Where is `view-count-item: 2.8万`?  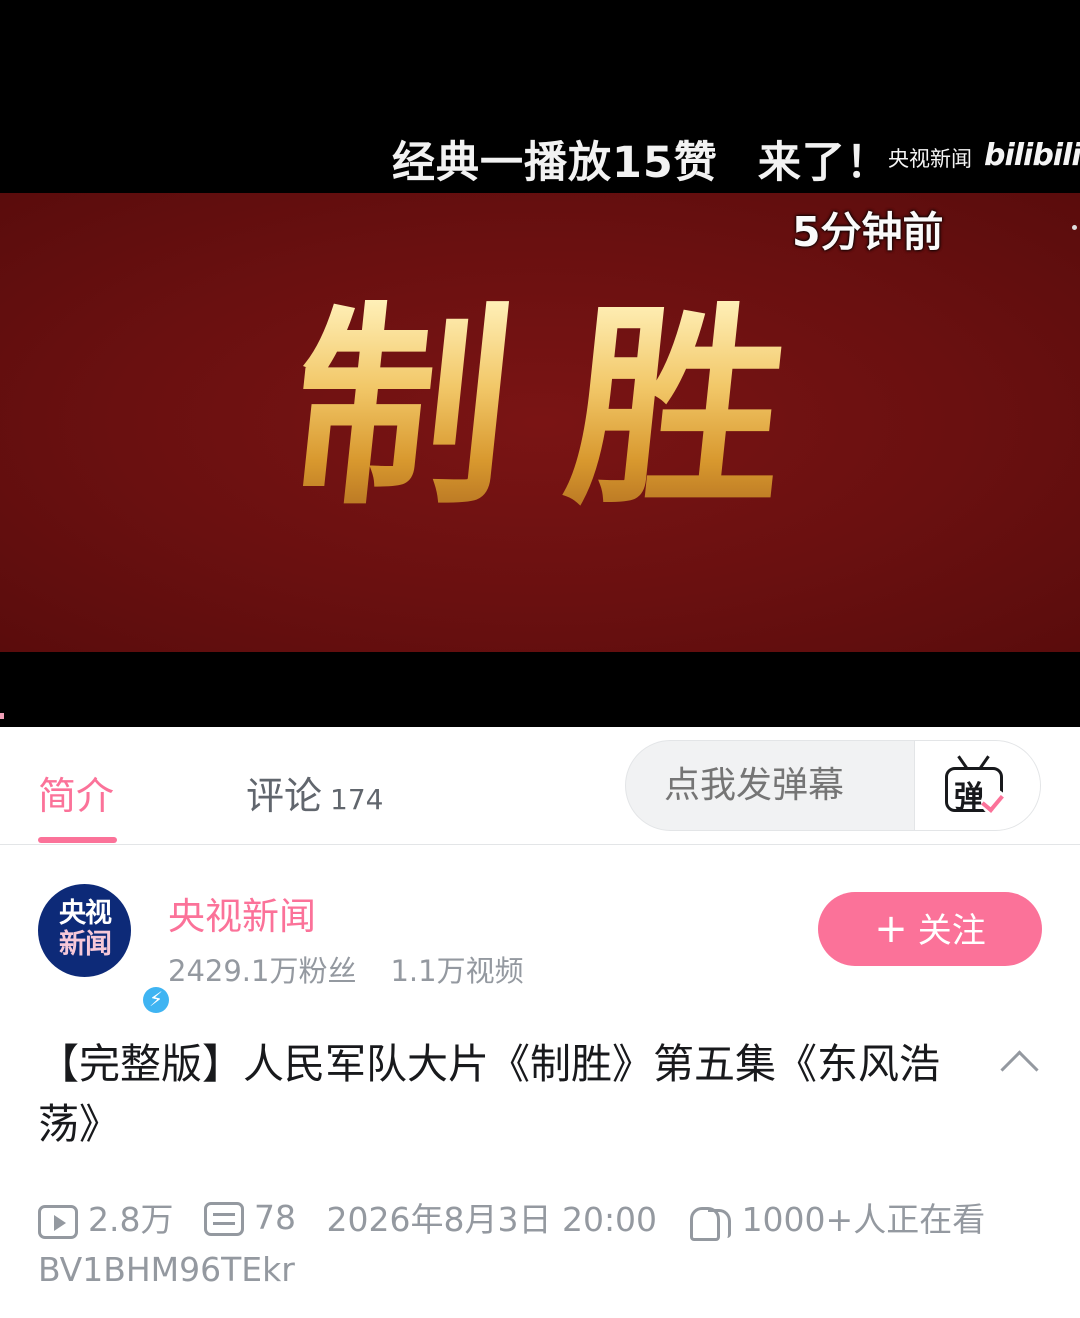
view-count-item: 2.8万 is located at coordinates (105, 1217).